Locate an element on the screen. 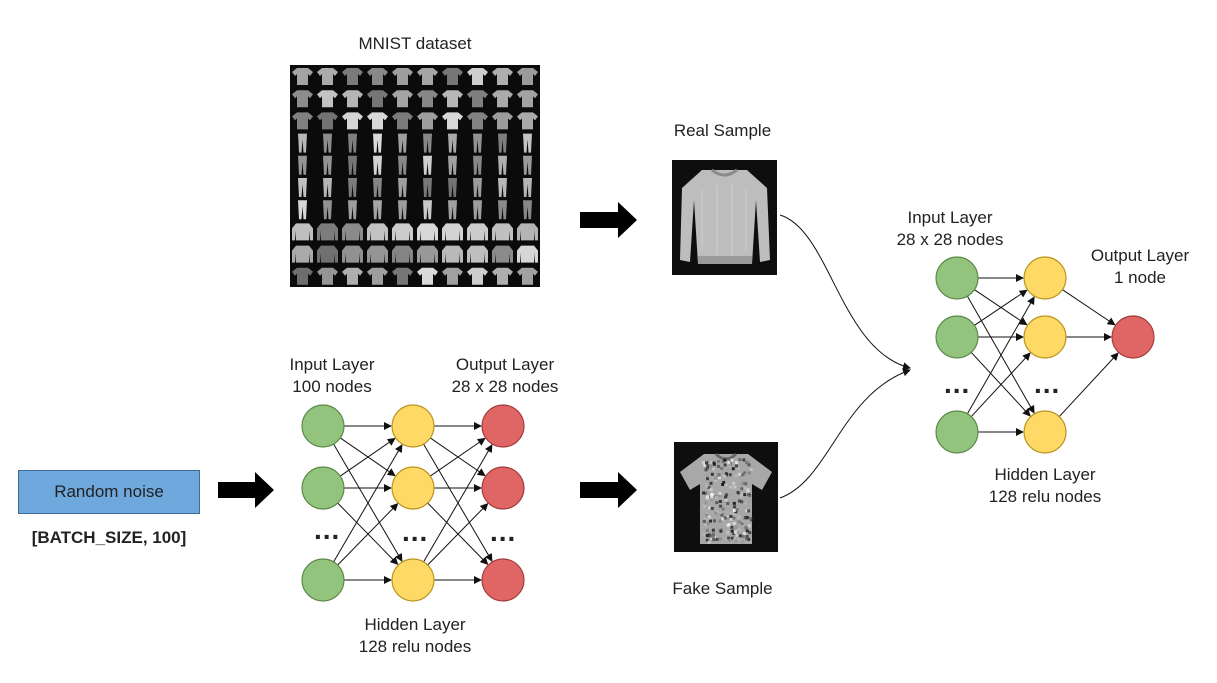 The image size is (1217, 683). real-to-discriminator-curve is located at coordinates (845, 292).